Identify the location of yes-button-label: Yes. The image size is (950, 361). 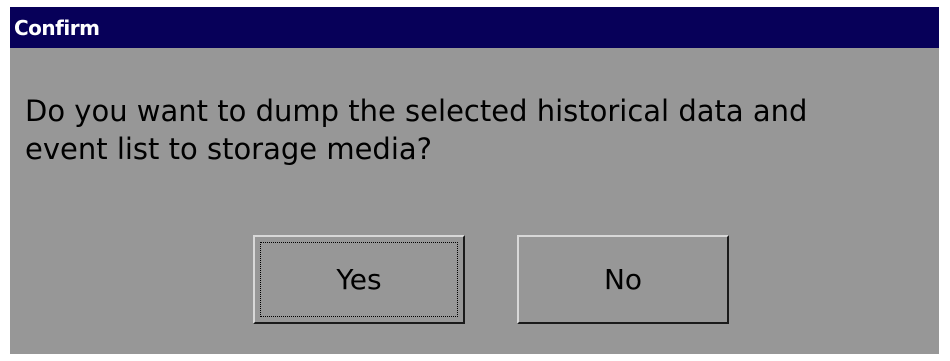
(359, 279).